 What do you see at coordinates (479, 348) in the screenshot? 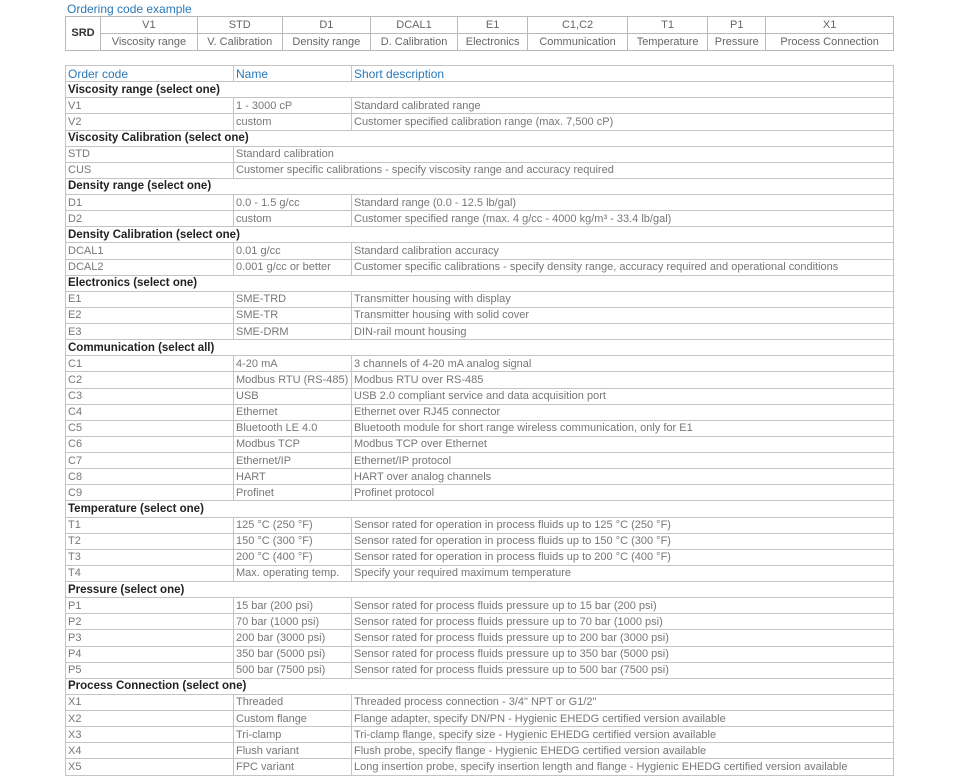
I see `section-header-row: Communication (select all)` at bounding box center [479, 348].